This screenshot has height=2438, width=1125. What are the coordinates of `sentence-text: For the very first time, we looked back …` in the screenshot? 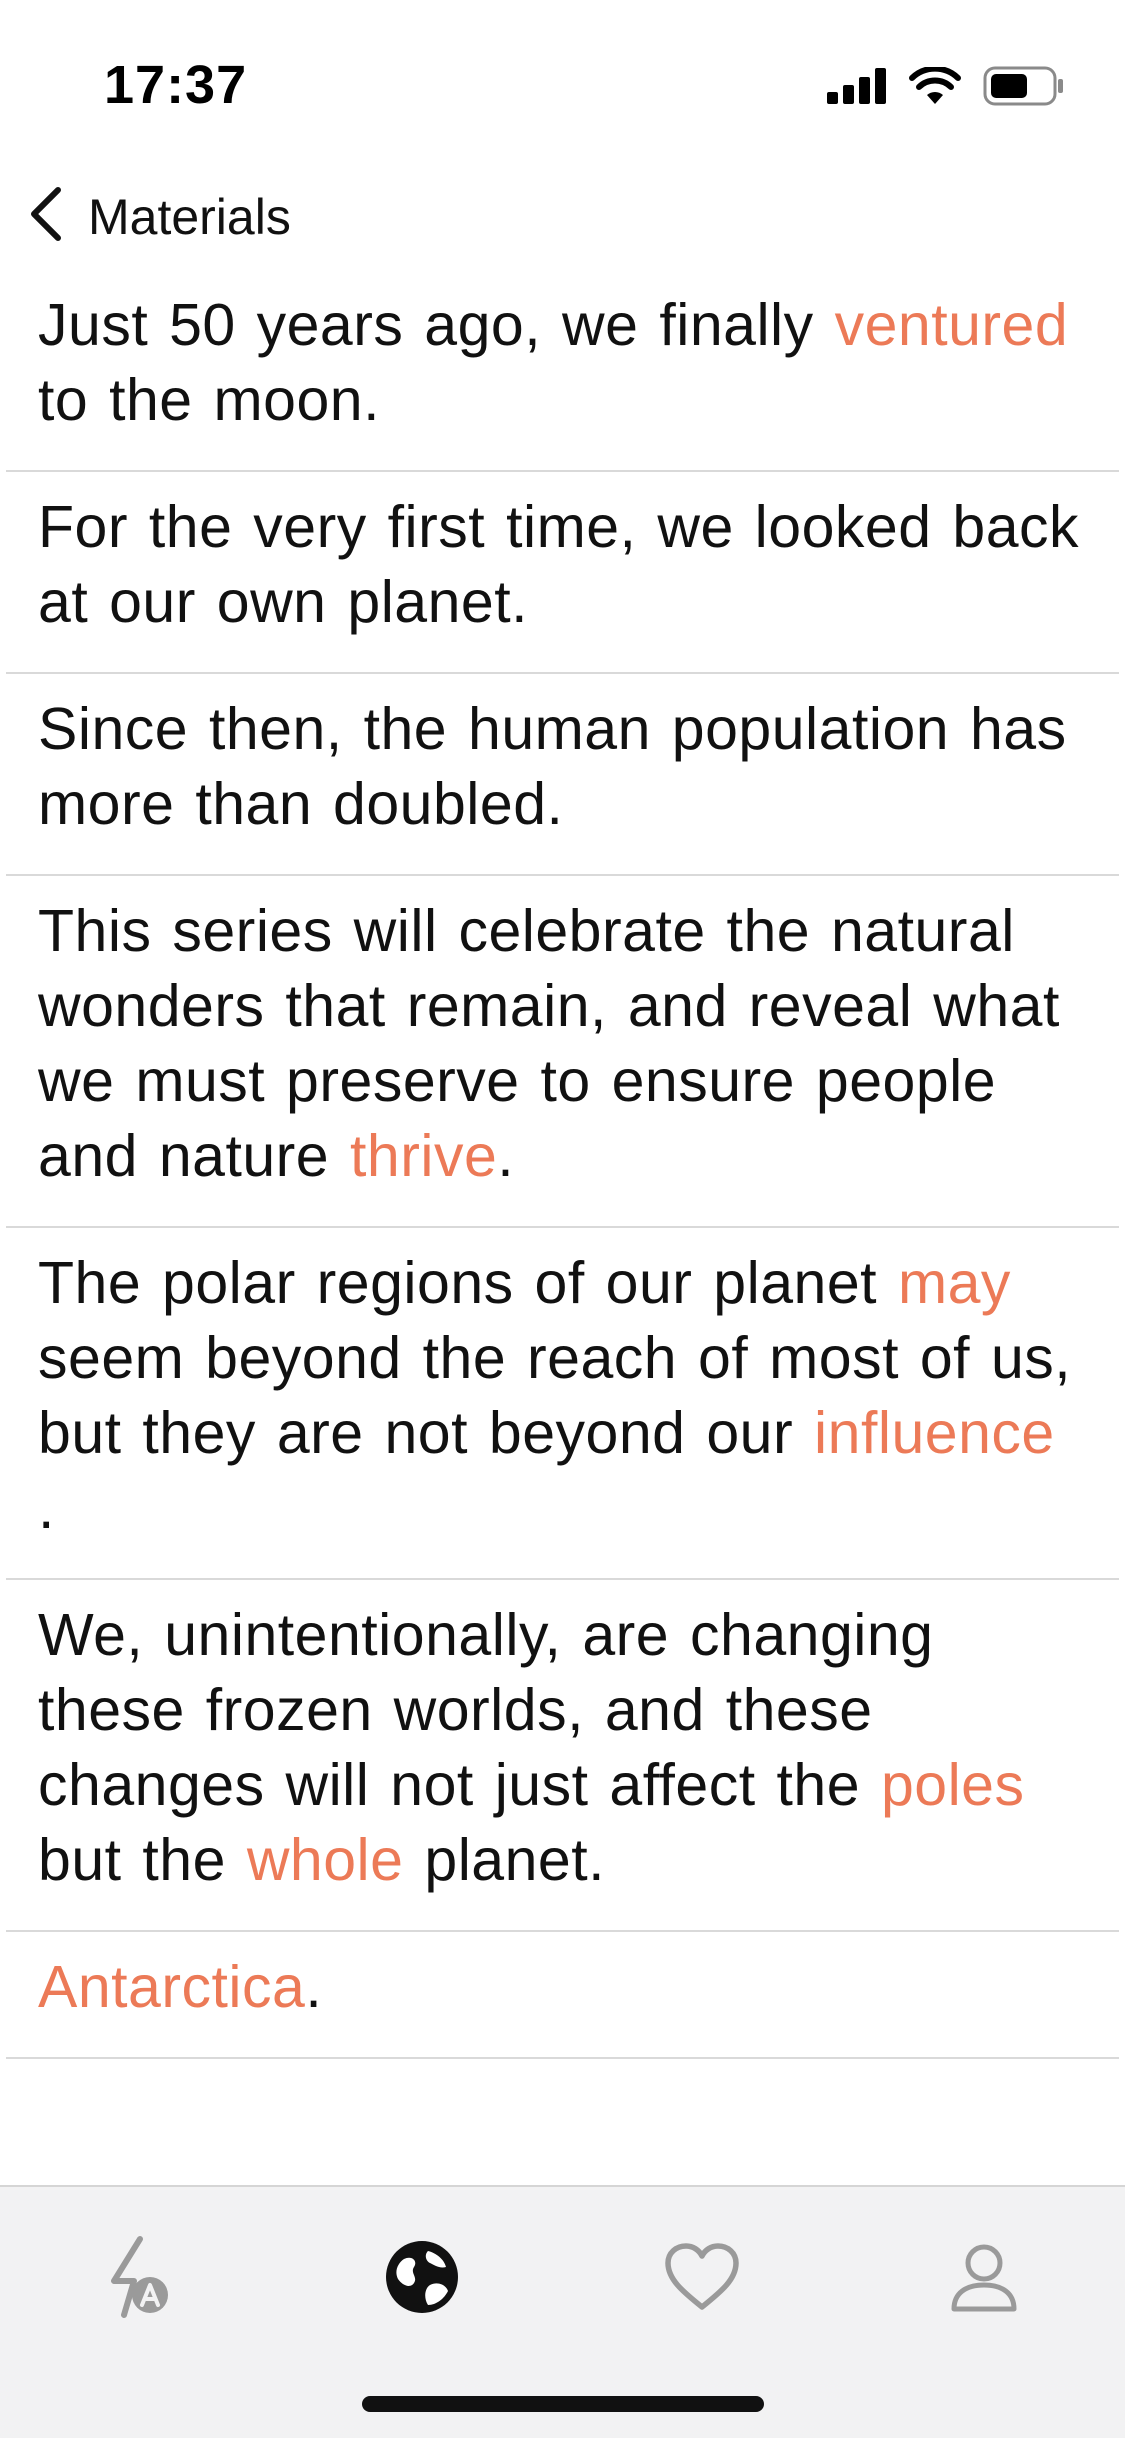 It's located at (559, 564).